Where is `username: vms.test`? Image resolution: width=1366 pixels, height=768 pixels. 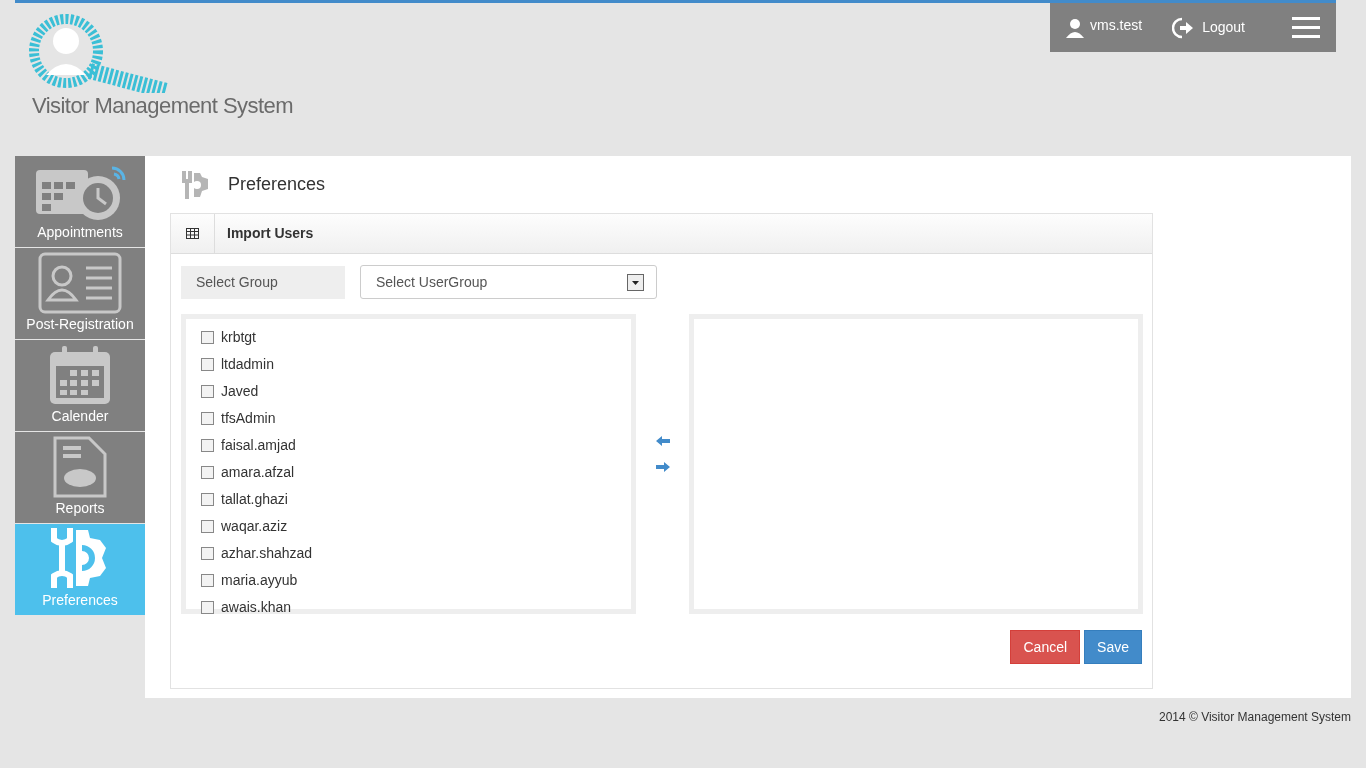 username: vms.test is located at coordinates (1116, 25).